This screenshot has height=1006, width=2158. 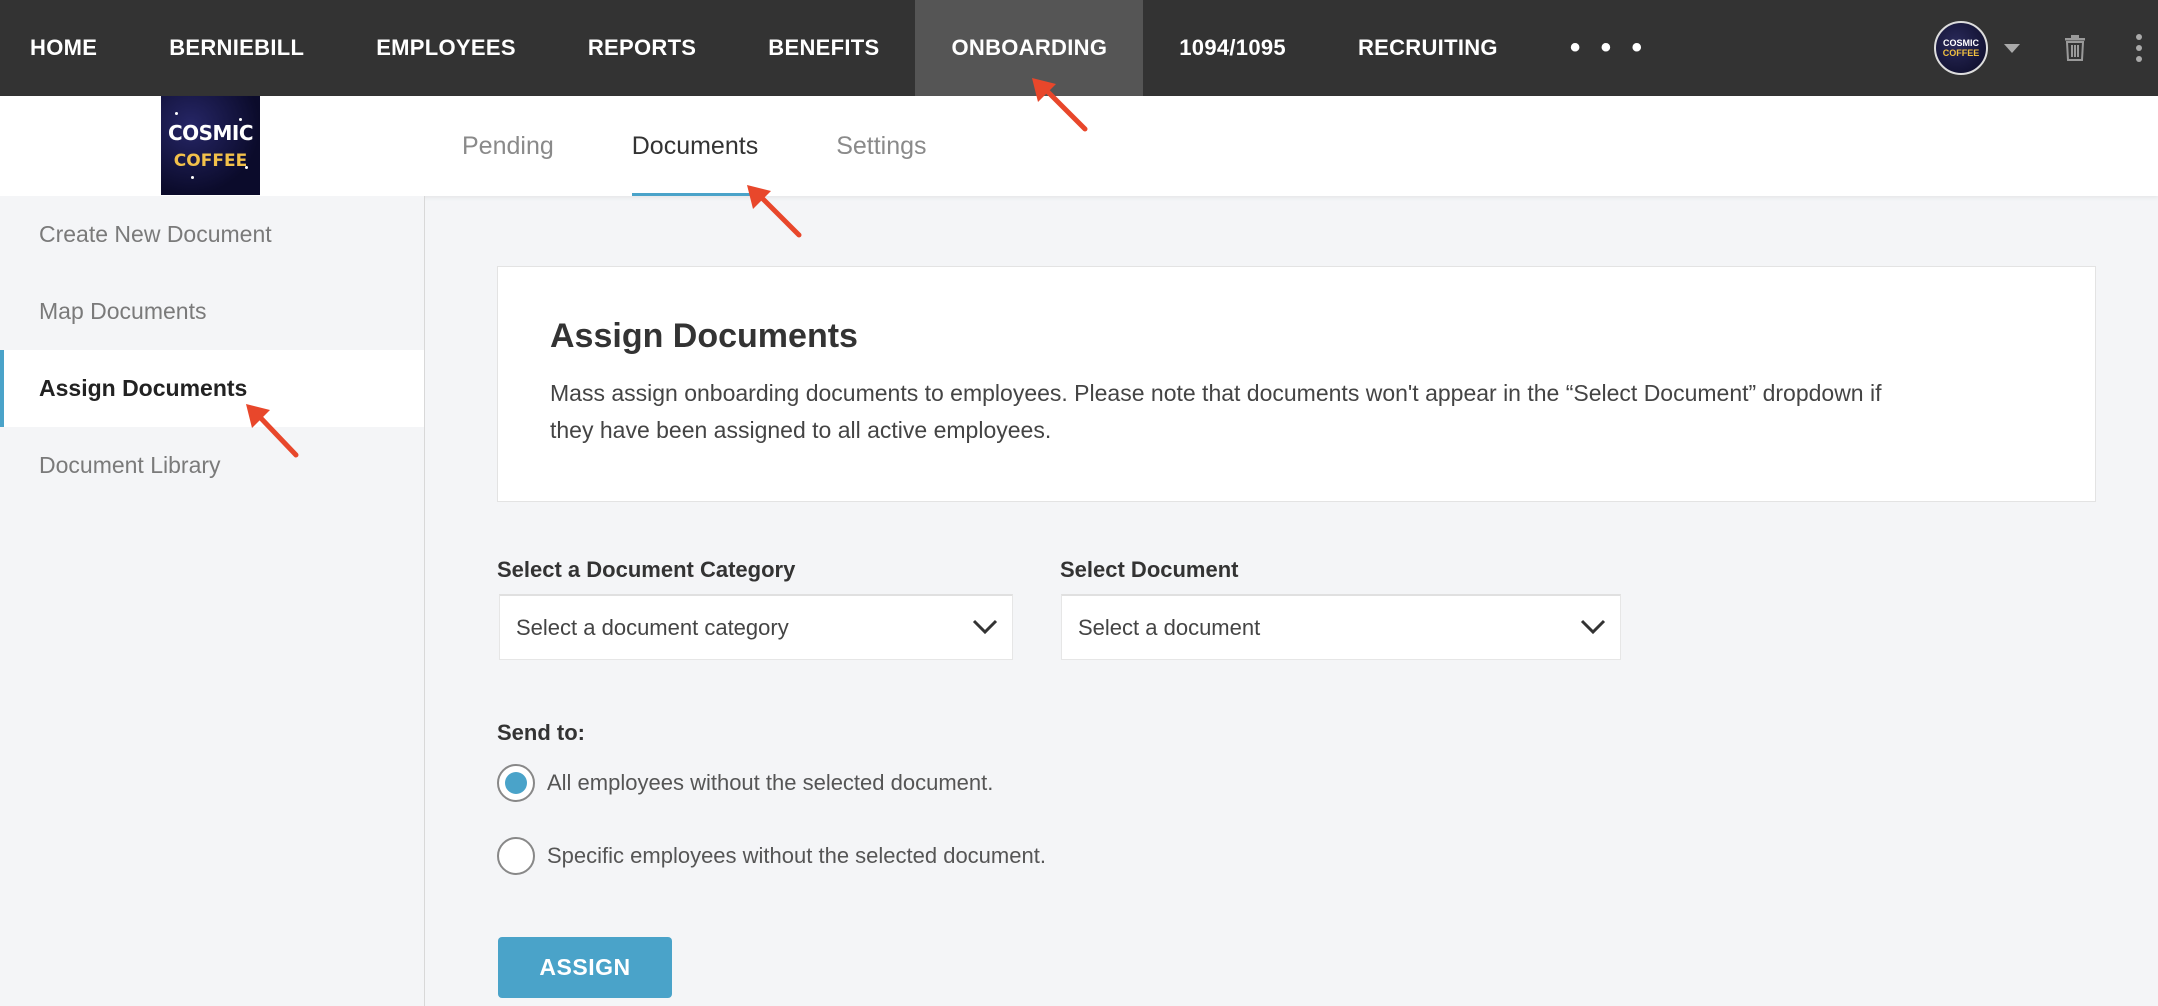 What do you see at coordinates (210, 160) in the screenshot?
I see `logo-text-line2: COFFEE` at bounding box center [210, 160].